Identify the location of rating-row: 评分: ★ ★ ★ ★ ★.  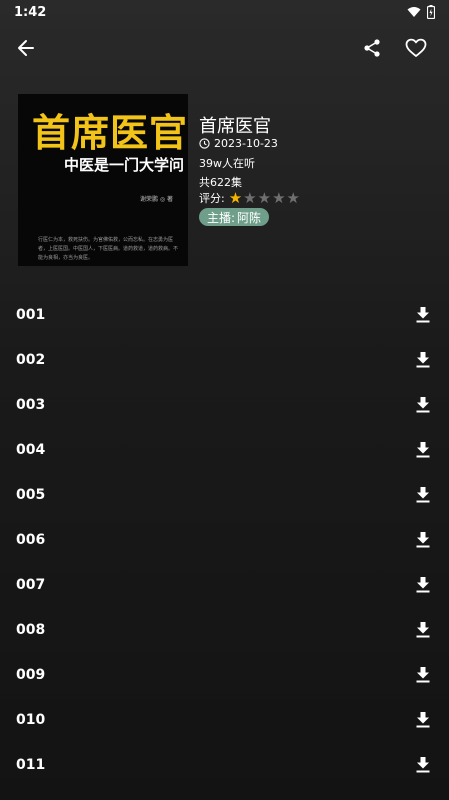
(249, 198).